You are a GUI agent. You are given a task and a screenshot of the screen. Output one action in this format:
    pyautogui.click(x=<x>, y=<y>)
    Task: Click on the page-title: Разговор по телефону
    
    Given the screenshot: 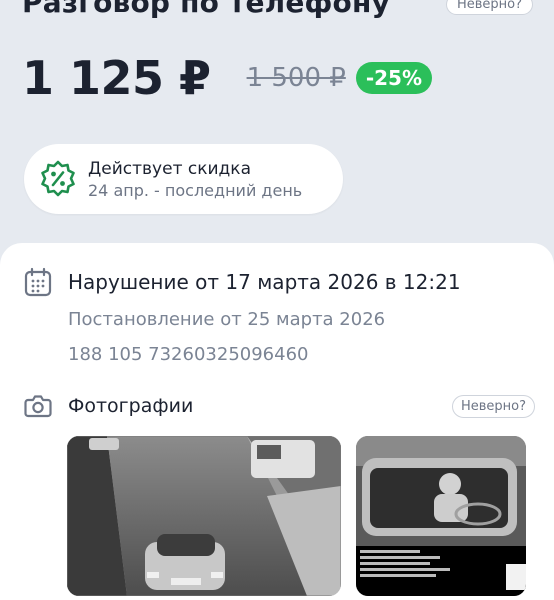 What is the action you would take?
    pyautogui.click(x=206, y=9)
    